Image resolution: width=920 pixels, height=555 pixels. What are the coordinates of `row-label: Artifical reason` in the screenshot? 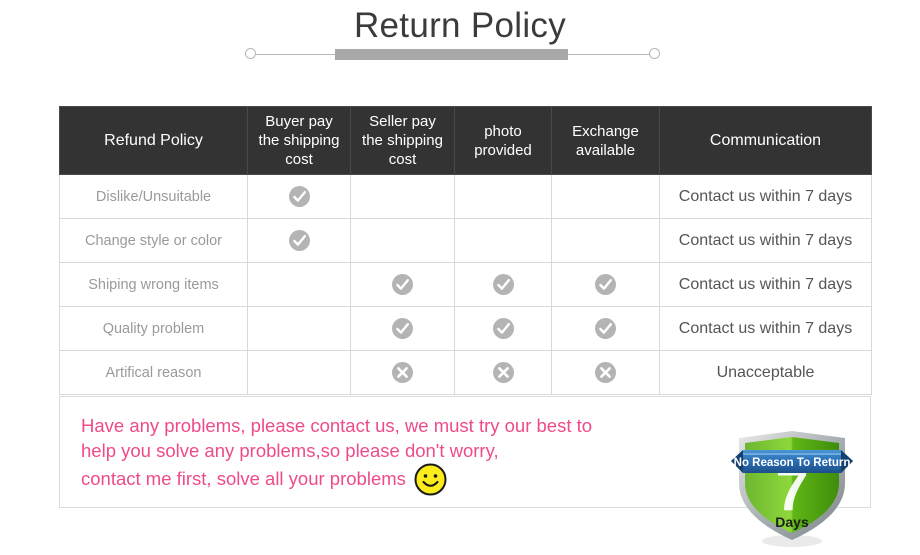 It's located at (153, 372).